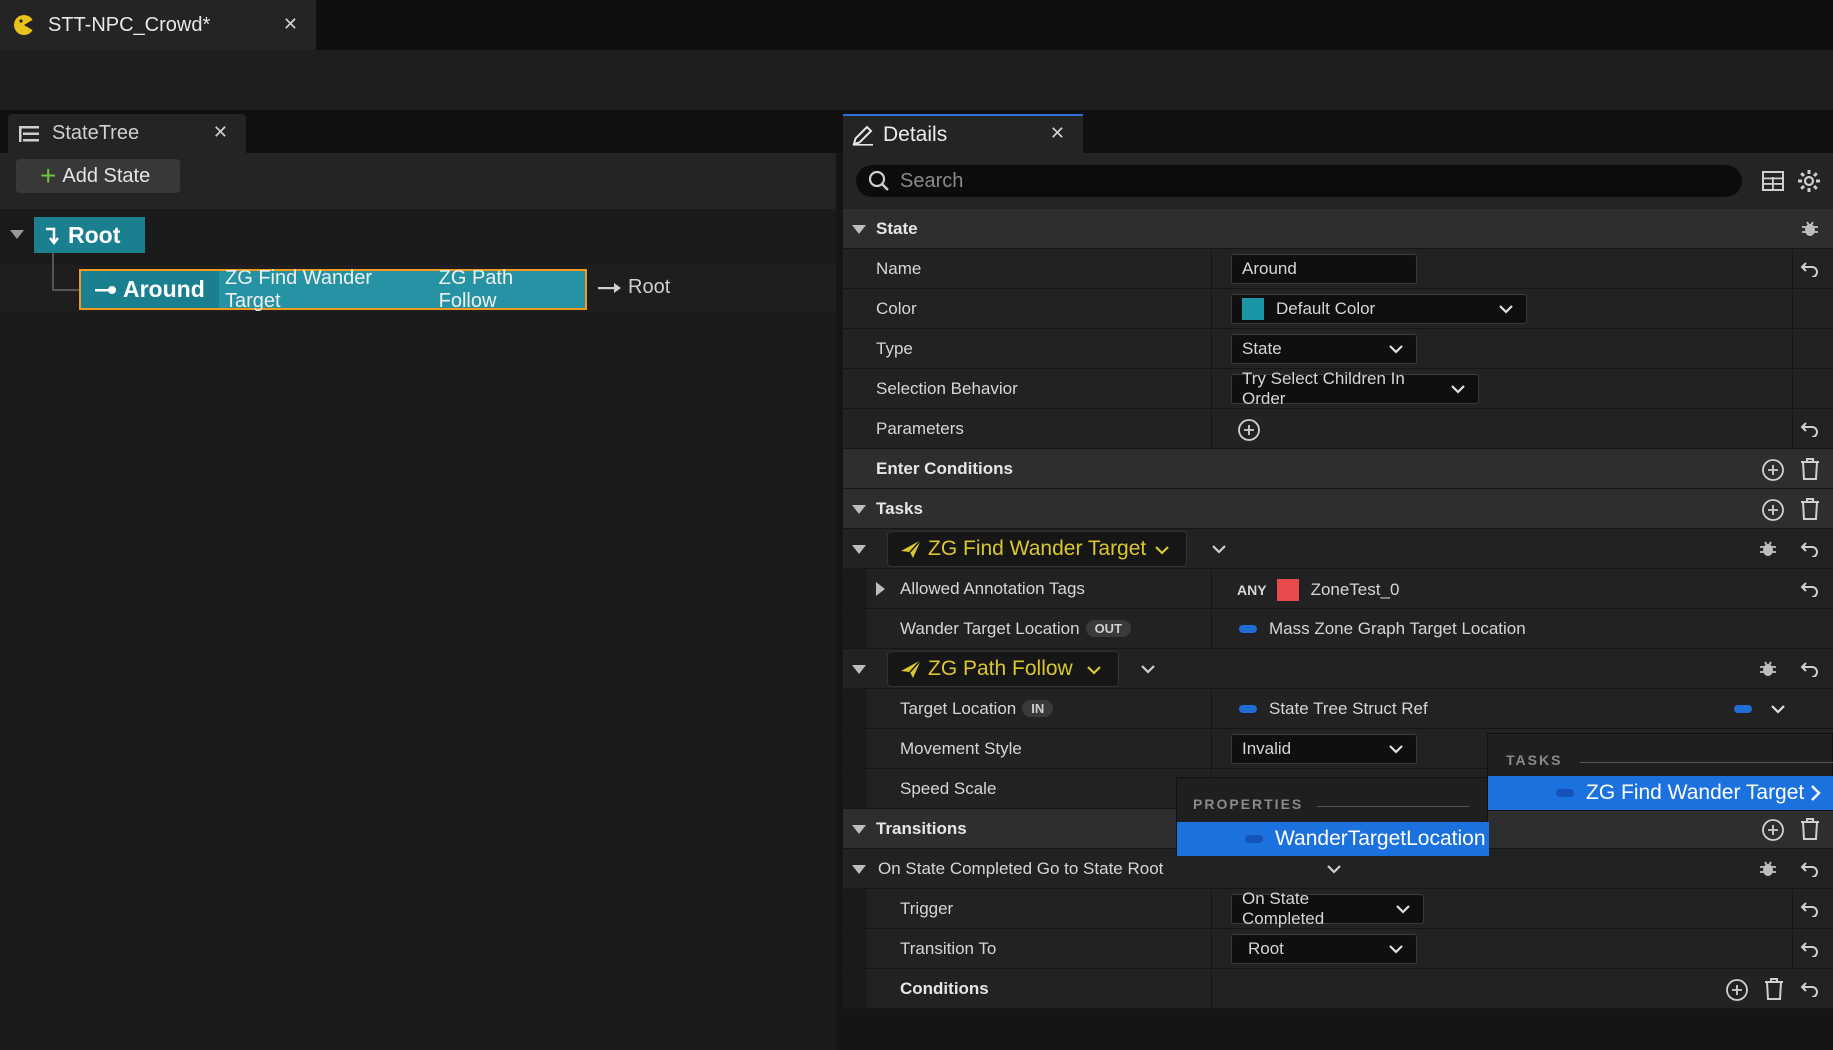 The width and height of the screenshot is (1833, 1050). What do you see at coordinates (1324, 949) in the screenshot?
I see `transition-to-combo: Root` at bounding box center [1324, 949].